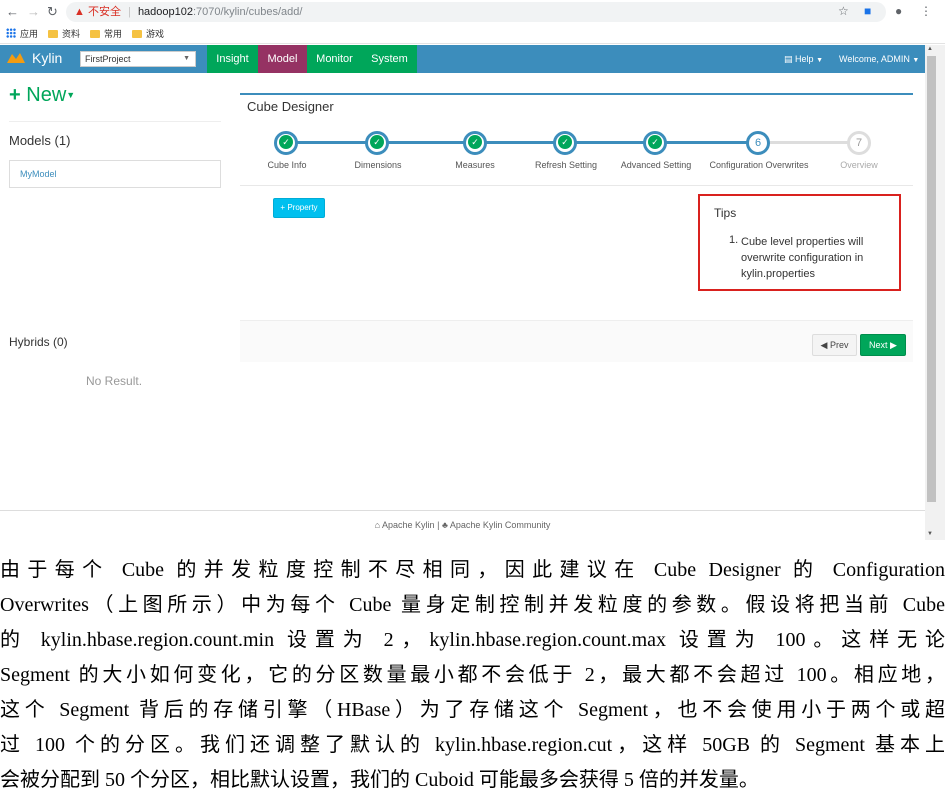 The image size is (945, 802). I want to click on bookmark-label: 应用, so click(29, 34).